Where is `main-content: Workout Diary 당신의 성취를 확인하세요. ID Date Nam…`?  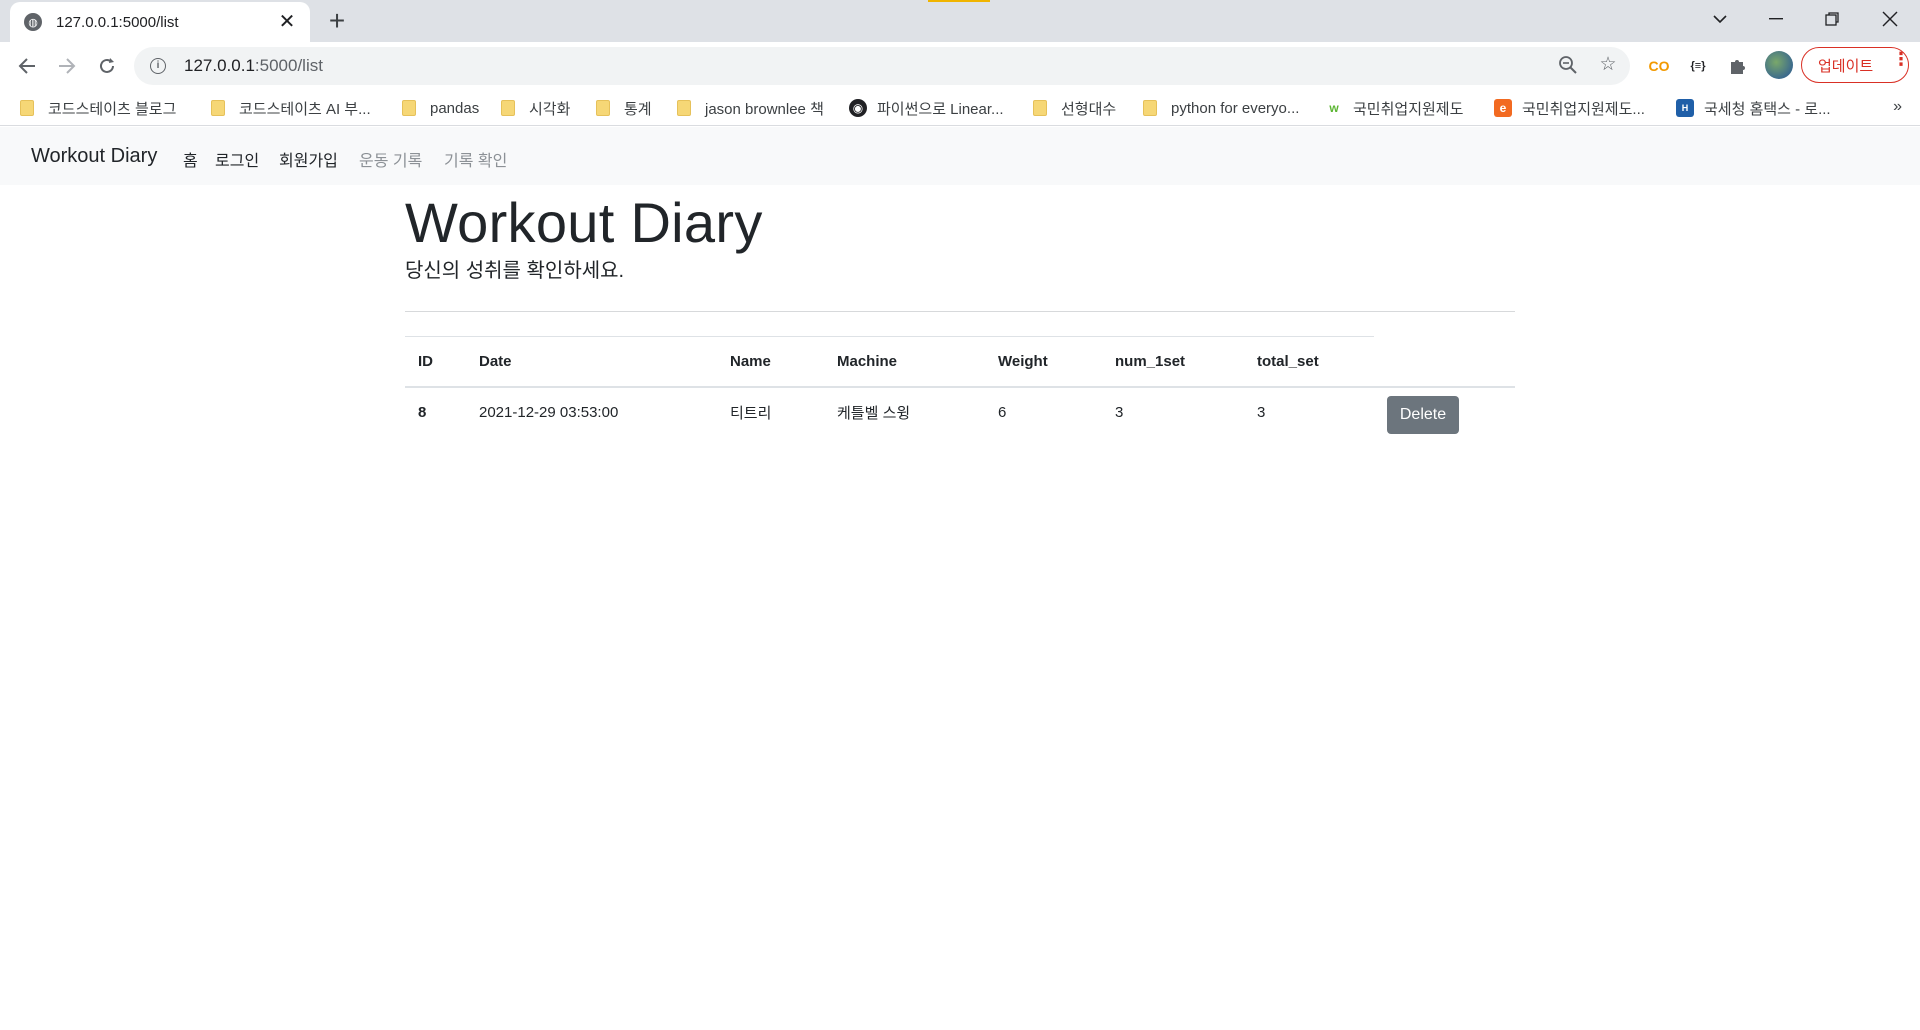 main-content: Workout Diary 당신의 성취를 확인하세요. ID Date Nam… is located at coordinates (960, 311).